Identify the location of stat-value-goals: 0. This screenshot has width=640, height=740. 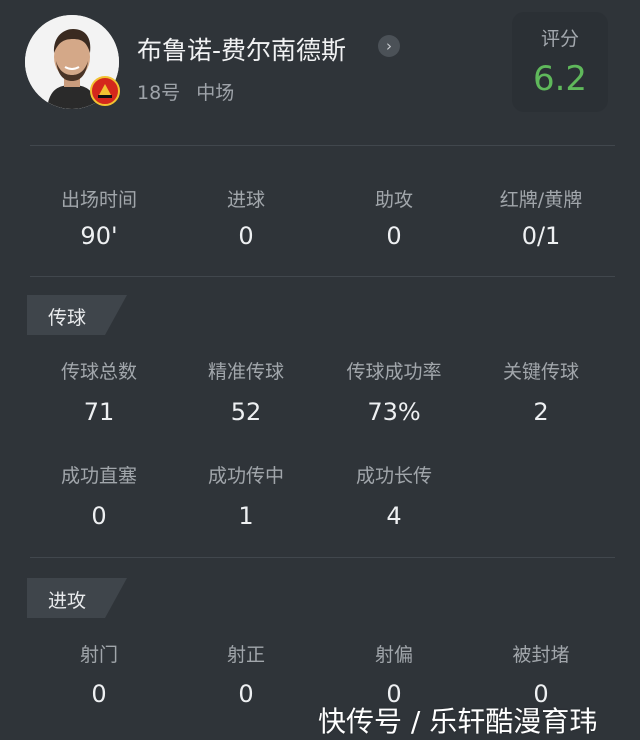
(246, 236).